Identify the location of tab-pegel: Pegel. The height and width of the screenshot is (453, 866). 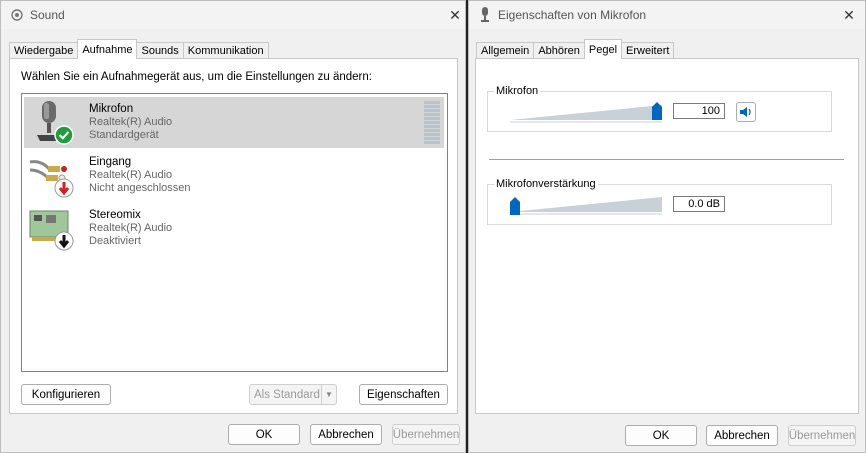
(603, 49).